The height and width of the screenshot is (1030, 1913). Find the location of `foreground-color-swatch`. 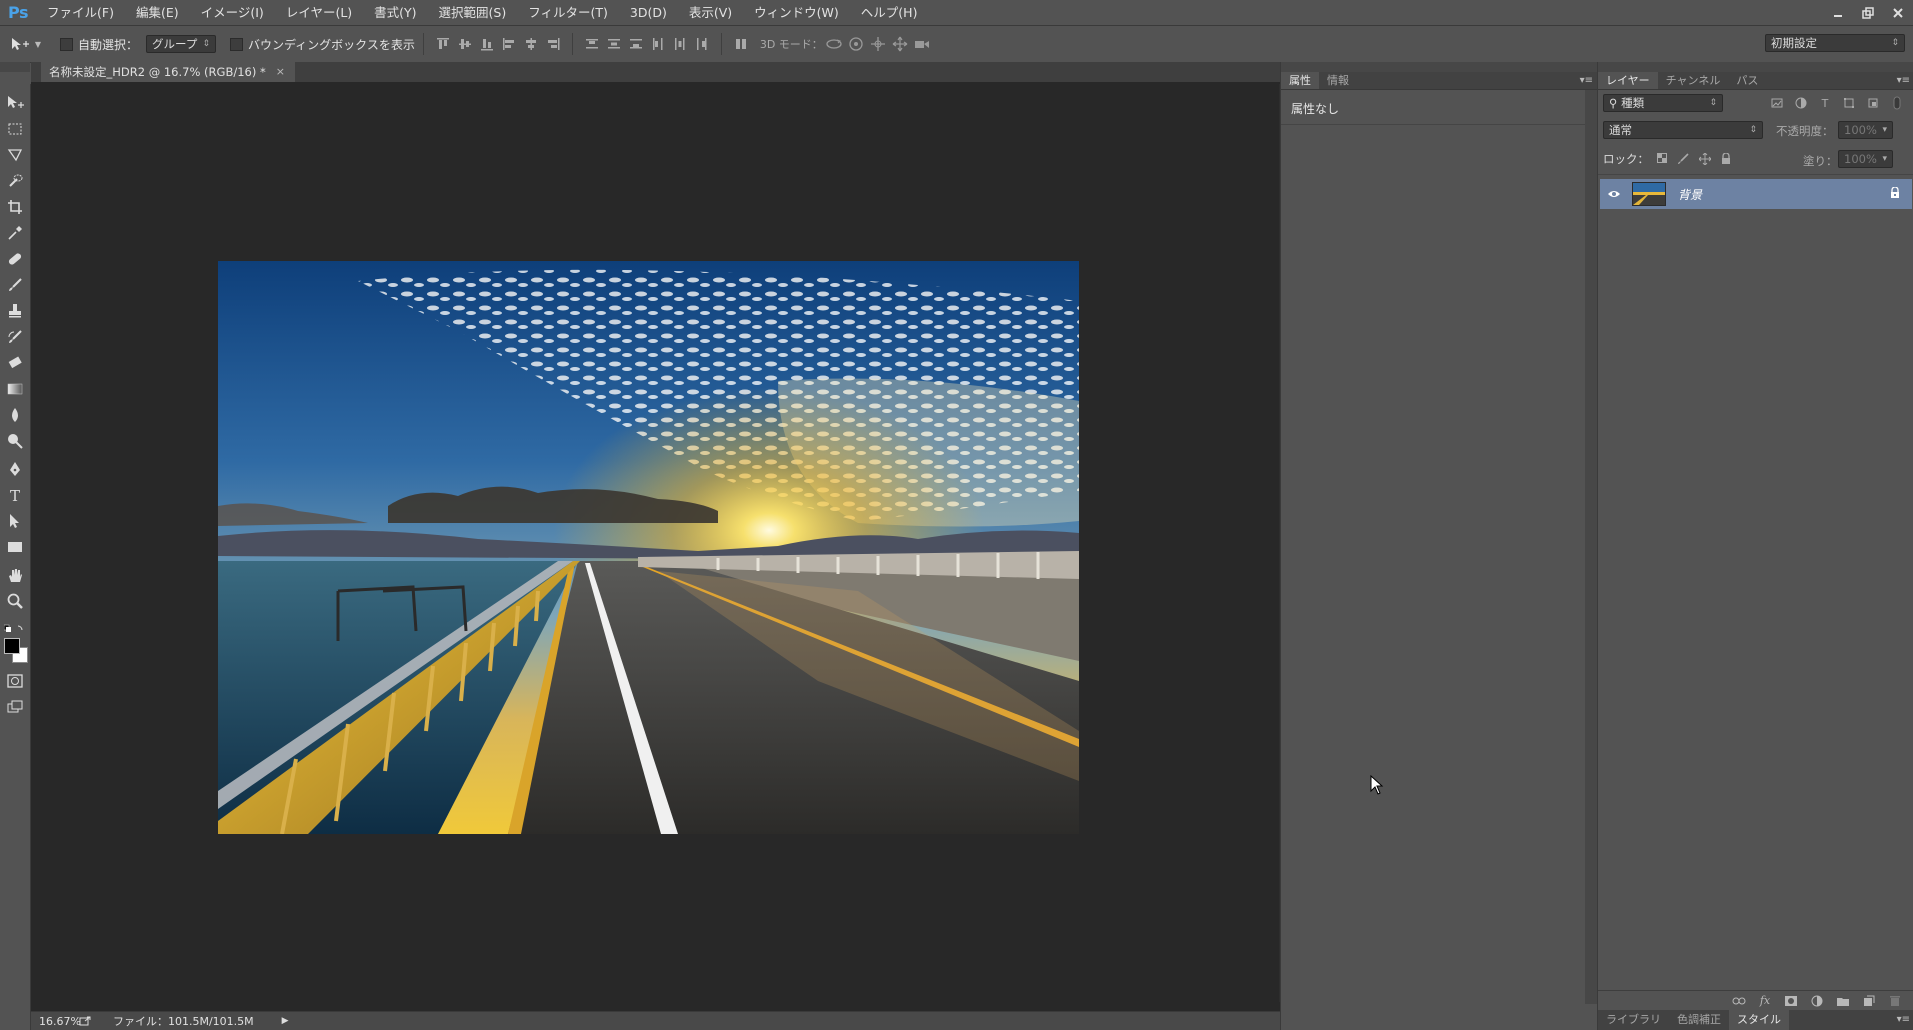

foreground-color-swatch is located at coordinates (12, 646).